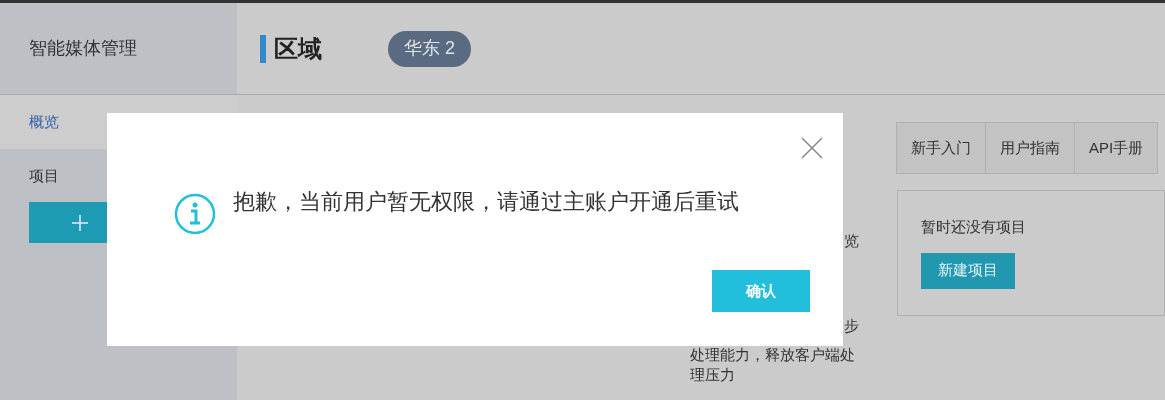 The image size is (1165, 400). Describe the element at coordinates (195, 214) in the screenshot. I see `info-icon` at that location.